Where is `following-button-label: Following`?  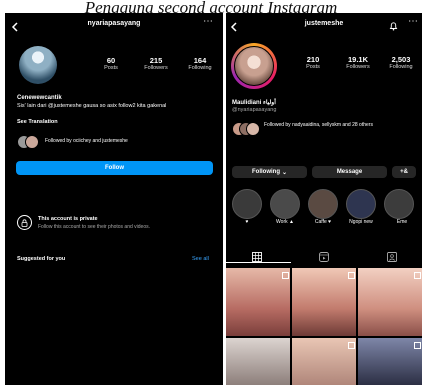 following-button-label: Following is located at coordinates (265, 172).